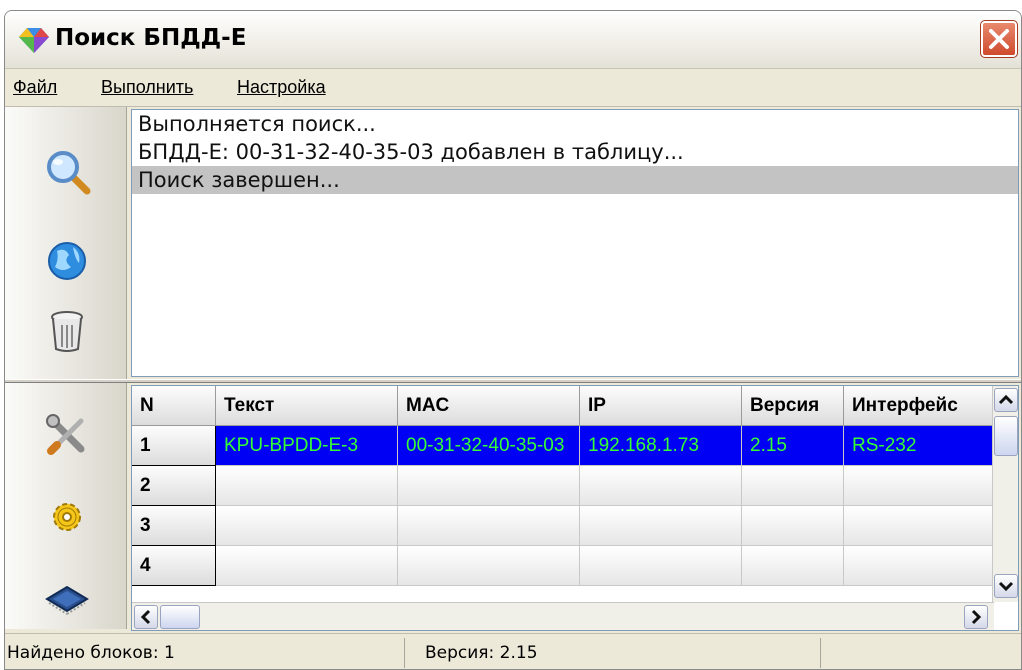 Image resolution: width=1022 pixels, height=670 pixels. Describe the element at coordinates (1006, 436) in the screenshot. I see `vertical-scroll-thumb` at that location.